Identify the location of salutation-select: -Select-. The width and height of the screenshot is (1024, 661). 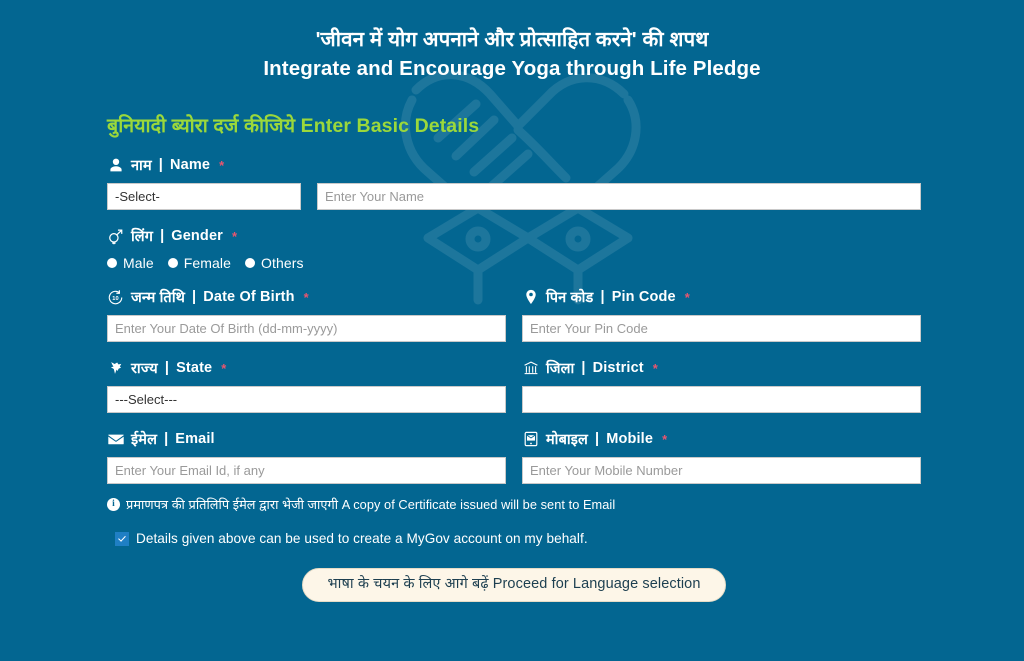
(204, 196).